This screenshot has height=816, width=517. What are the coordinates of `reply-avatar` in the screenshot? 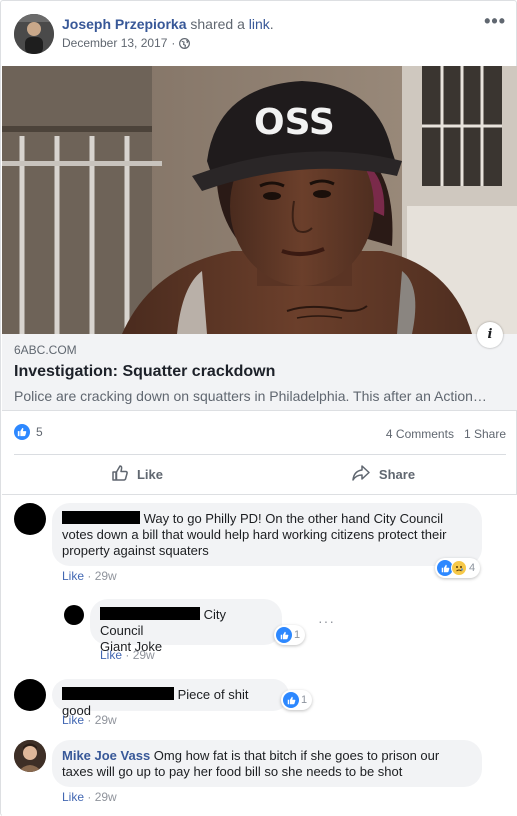 It's located at (74, 615).